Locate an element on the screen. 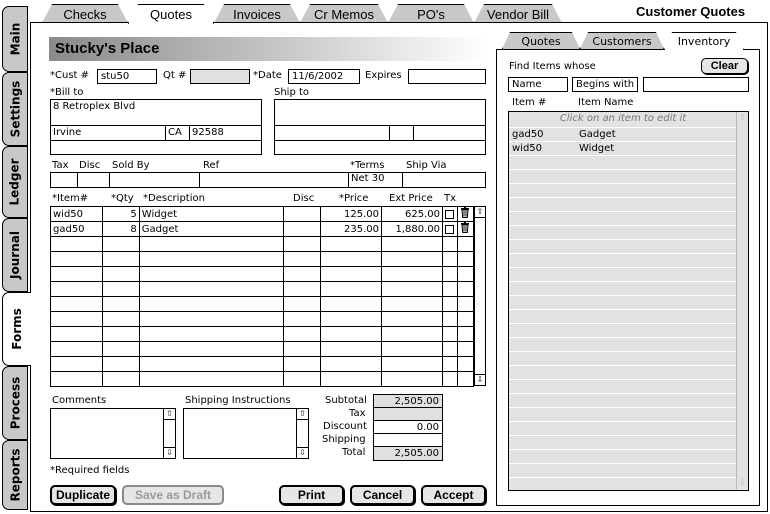  right-tab-inventory: Inventory is located at coordinates (704, 41).